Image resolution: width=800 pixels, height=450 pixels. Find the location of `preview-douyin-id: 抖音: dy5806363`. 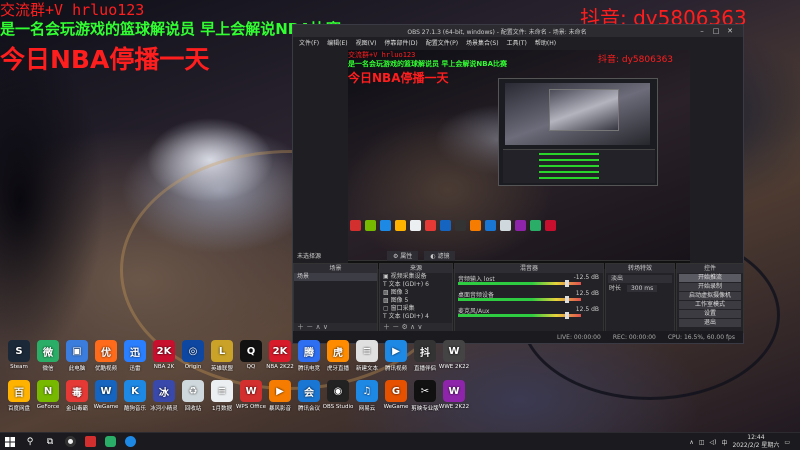

preview-douyin-id: 抖音: dy5806363 is located at coordinates (636, 60).